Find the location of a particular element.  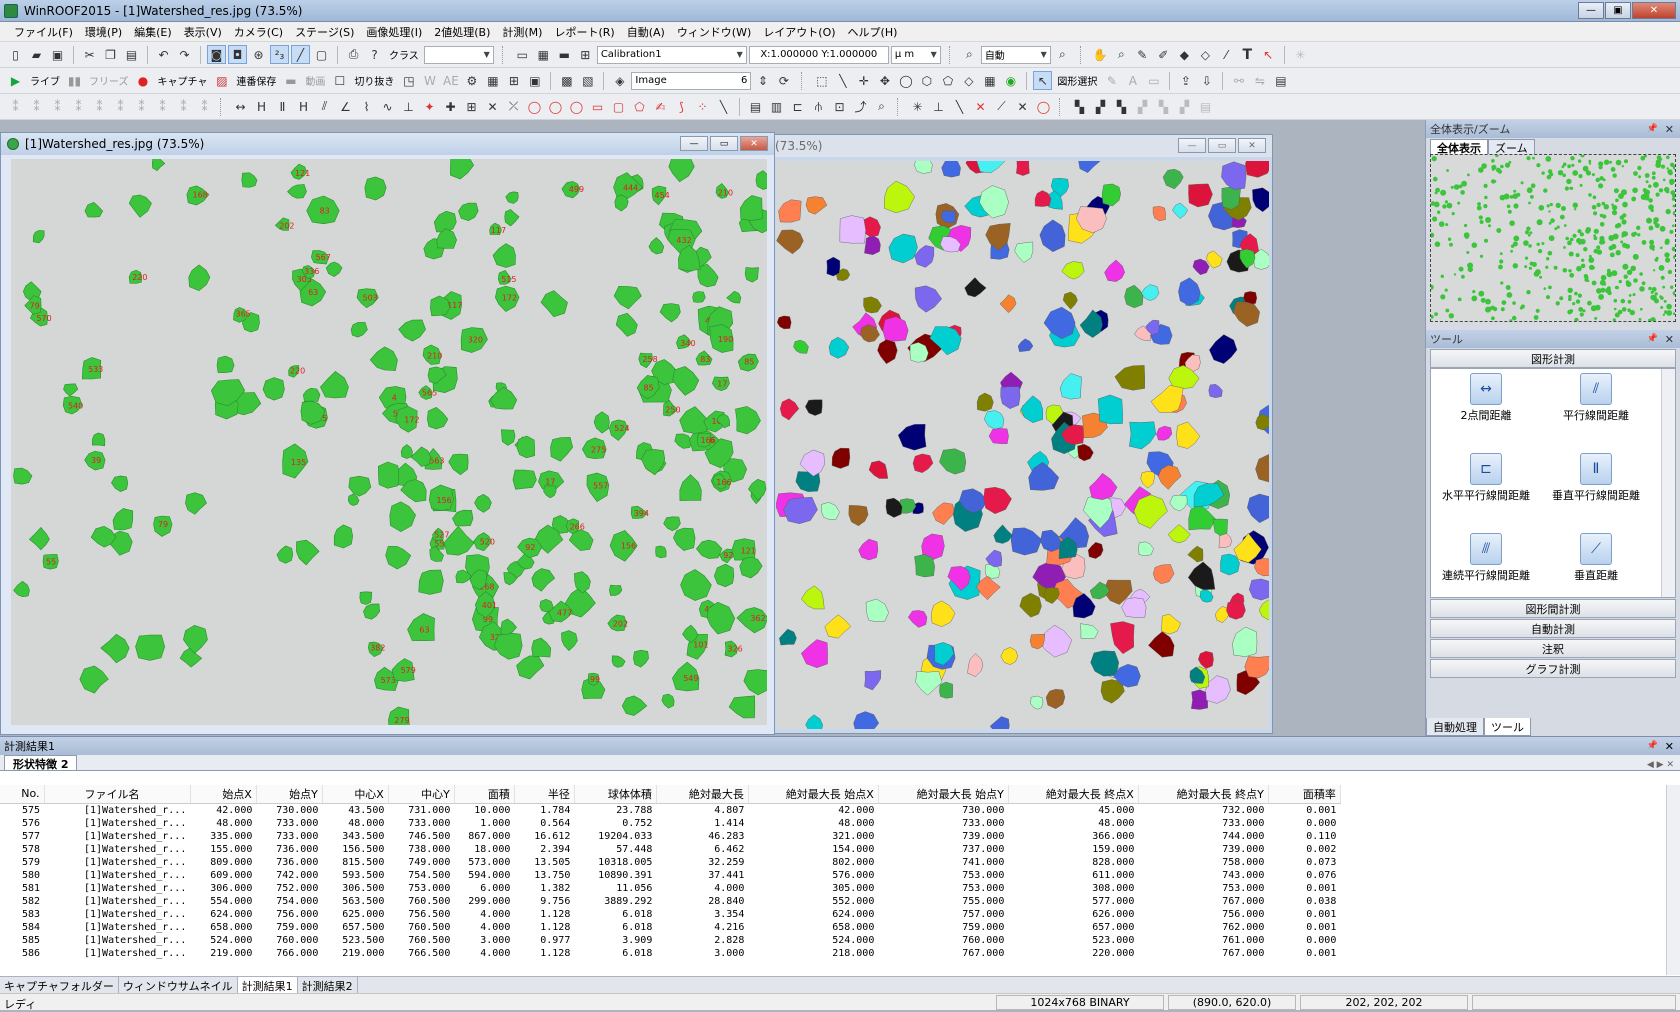

section-shape-measure: 図形計測 is located at coordinates (1553, 358).